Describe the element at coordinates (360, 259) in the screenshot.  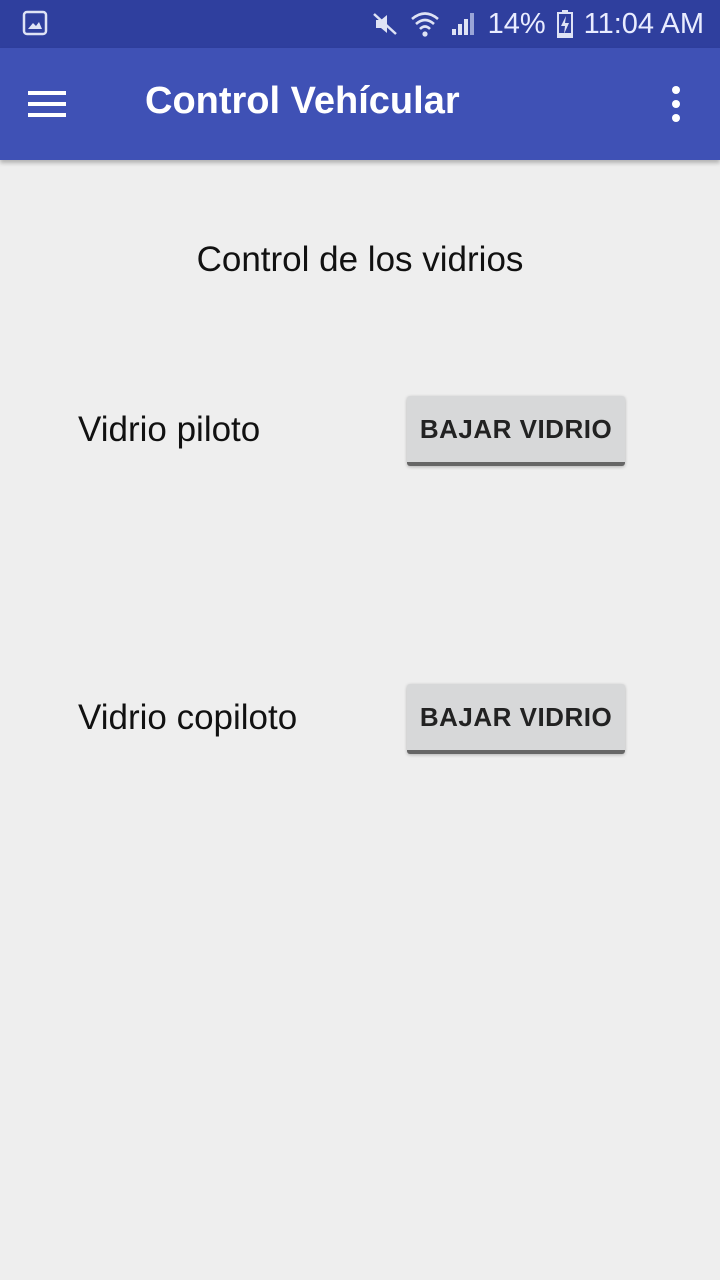
I see `section-title: Control de los vidrios` at that location.